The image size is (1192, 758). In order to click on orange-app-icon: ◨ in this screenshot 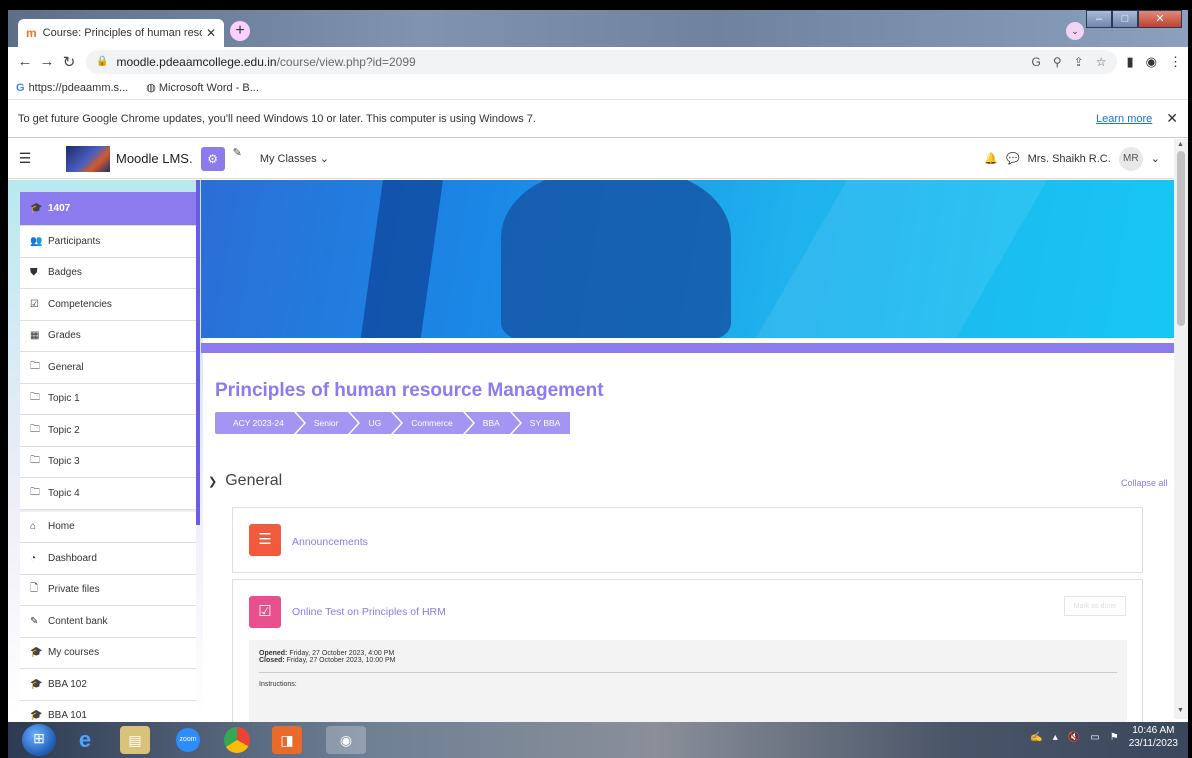, I will do `click(287, 740)`.